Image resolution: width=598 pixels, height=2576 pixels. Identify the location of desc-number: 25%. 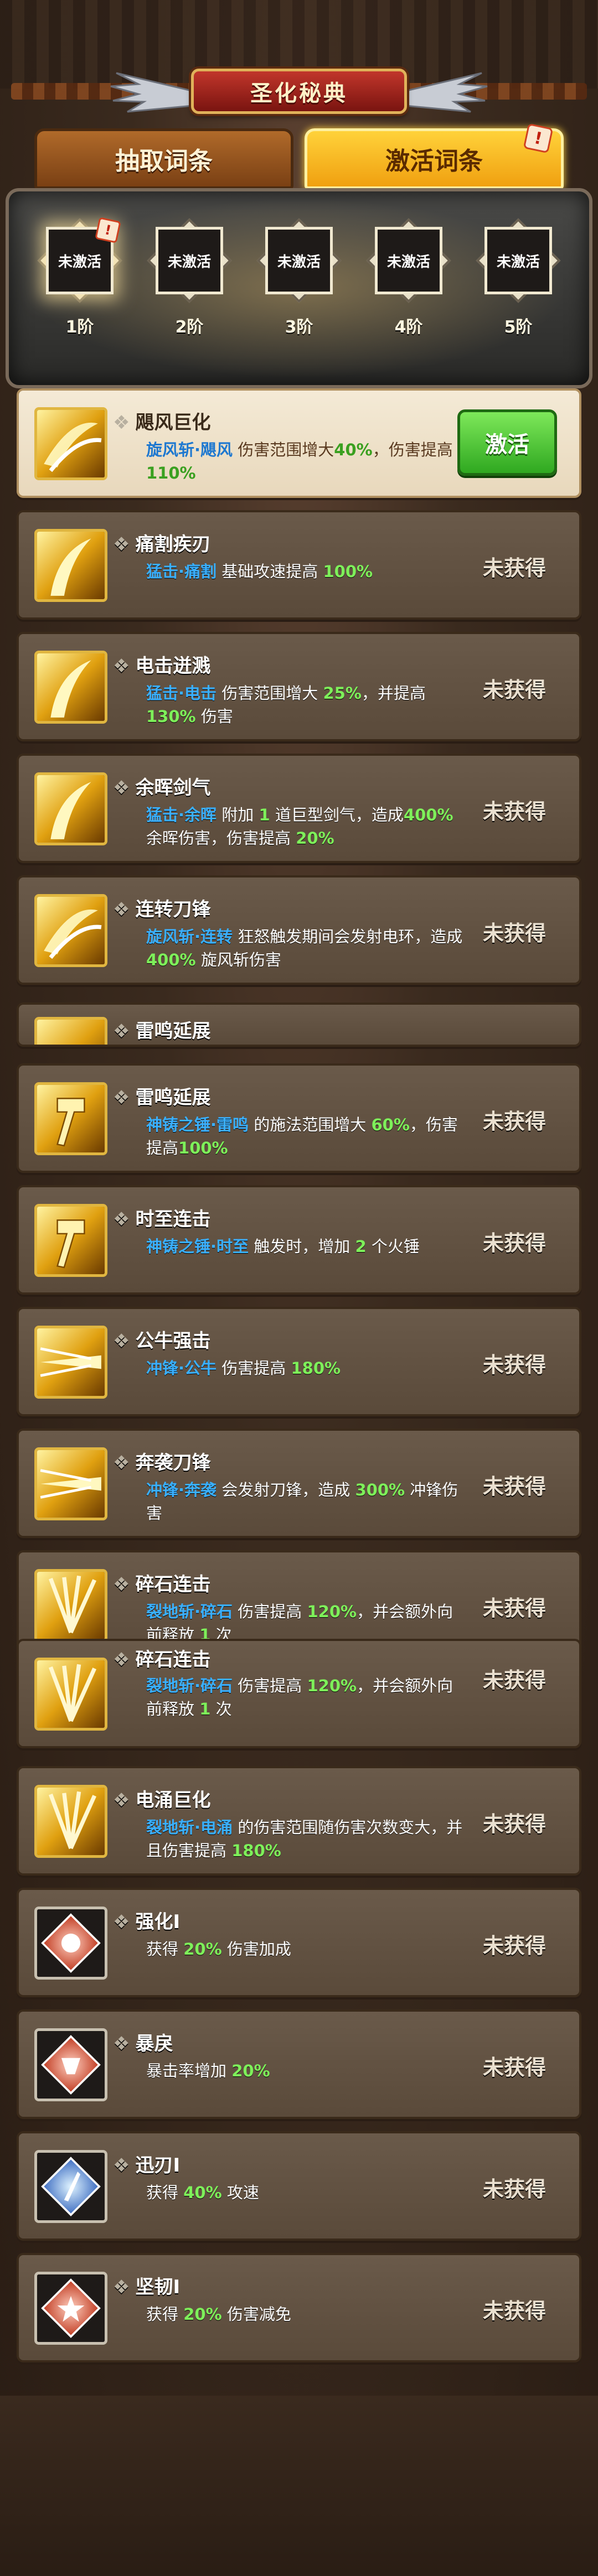
(342, 693).